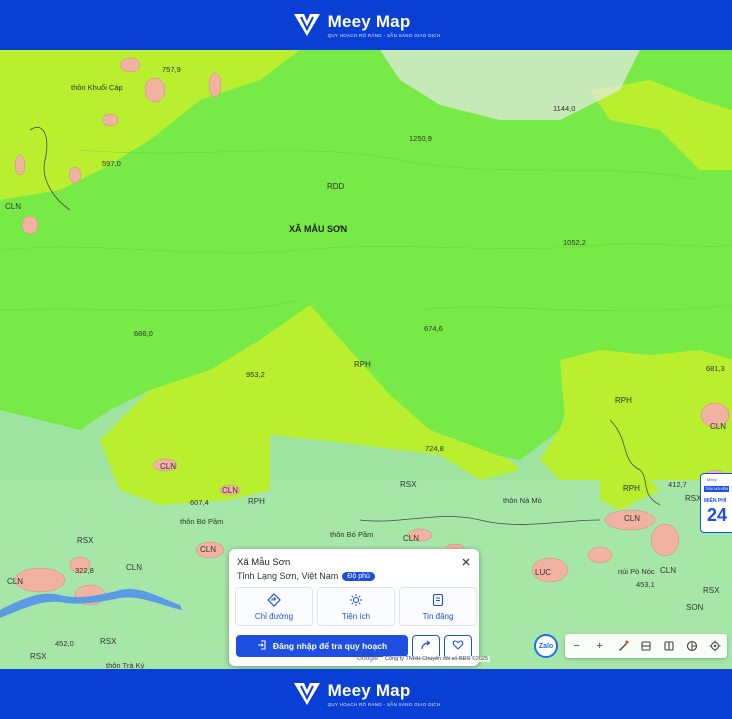  Describe the element at coordinates (715, 368) in the screenshot. I see `label-elevation: 681,3` at that location.